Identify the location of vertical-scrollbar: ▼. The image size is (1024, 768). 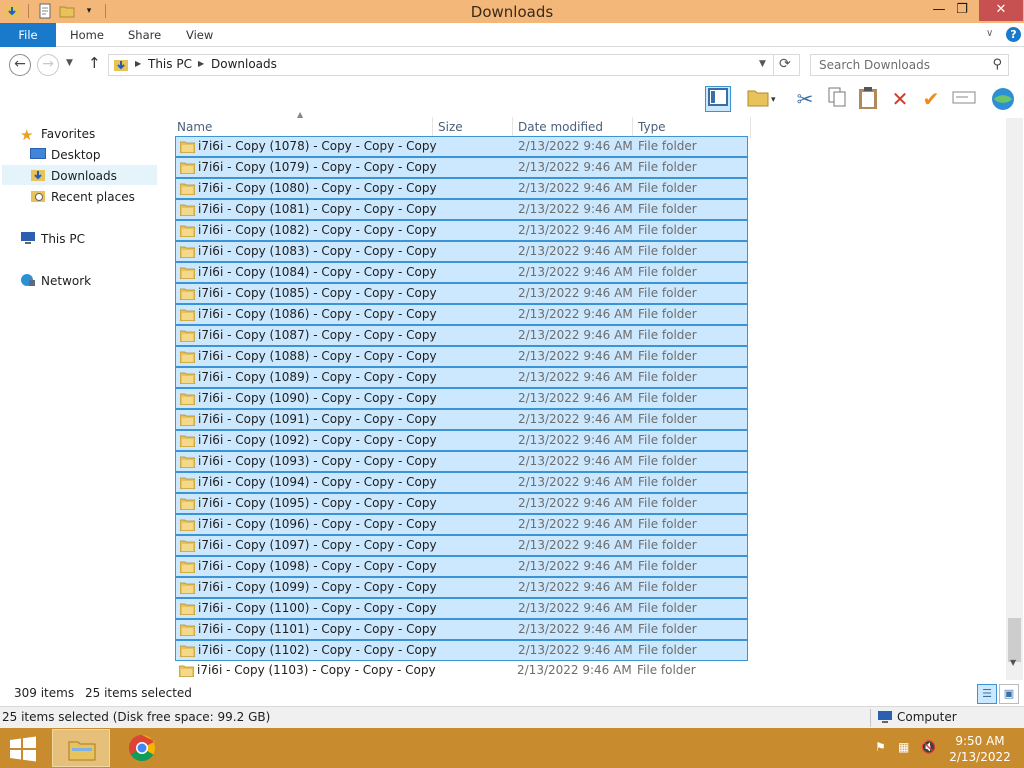
(1014, 399).